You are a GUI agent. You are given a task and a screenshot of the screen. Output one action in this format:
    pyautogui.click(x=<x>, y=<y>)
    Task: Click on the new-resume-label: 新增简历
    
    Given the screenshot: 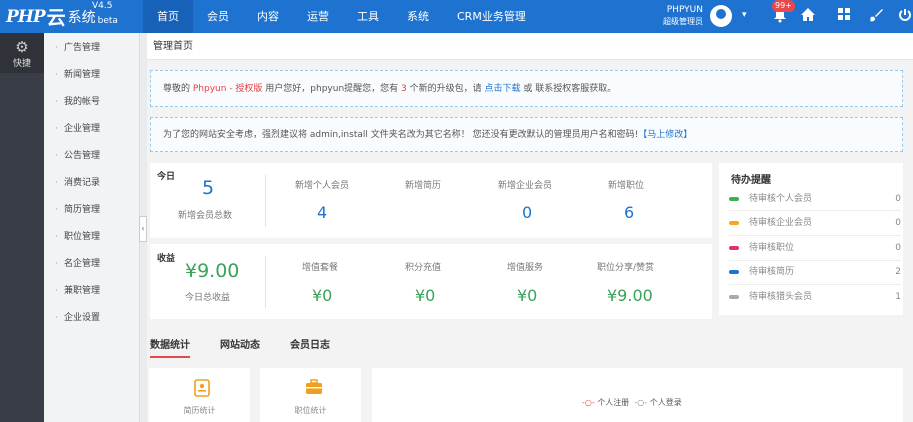 What is the action you would take?
    pyautogui.click(x=423, y=186)
    